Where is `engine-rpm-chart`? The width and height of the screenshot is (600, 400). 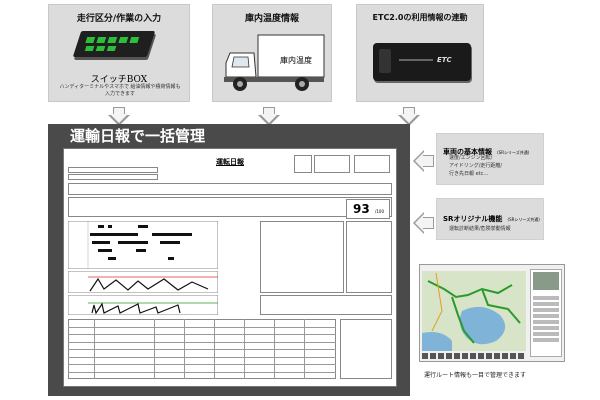
engine-rpm-chart is located at coordinates (143, 305).